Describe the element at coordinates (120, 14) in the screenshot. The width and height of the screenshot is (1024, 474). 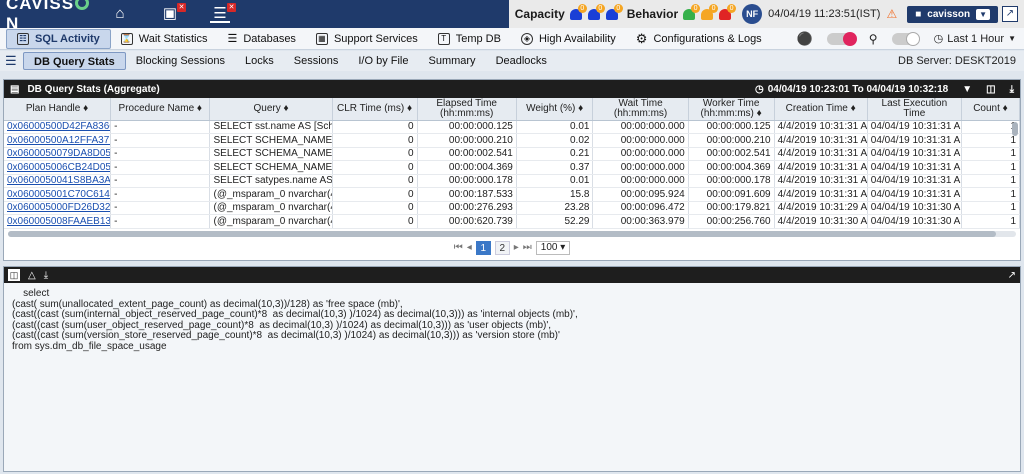
I see `home-icon: ⌂` at that location.